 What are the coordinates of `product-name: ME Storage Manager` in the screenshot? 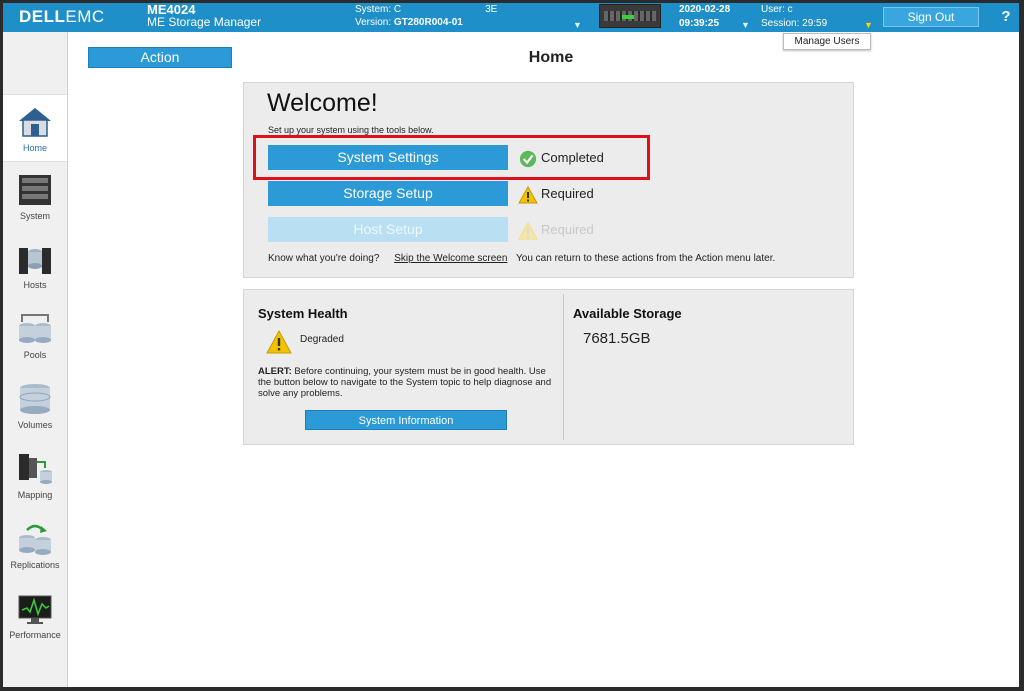 It's located at (204, 22).